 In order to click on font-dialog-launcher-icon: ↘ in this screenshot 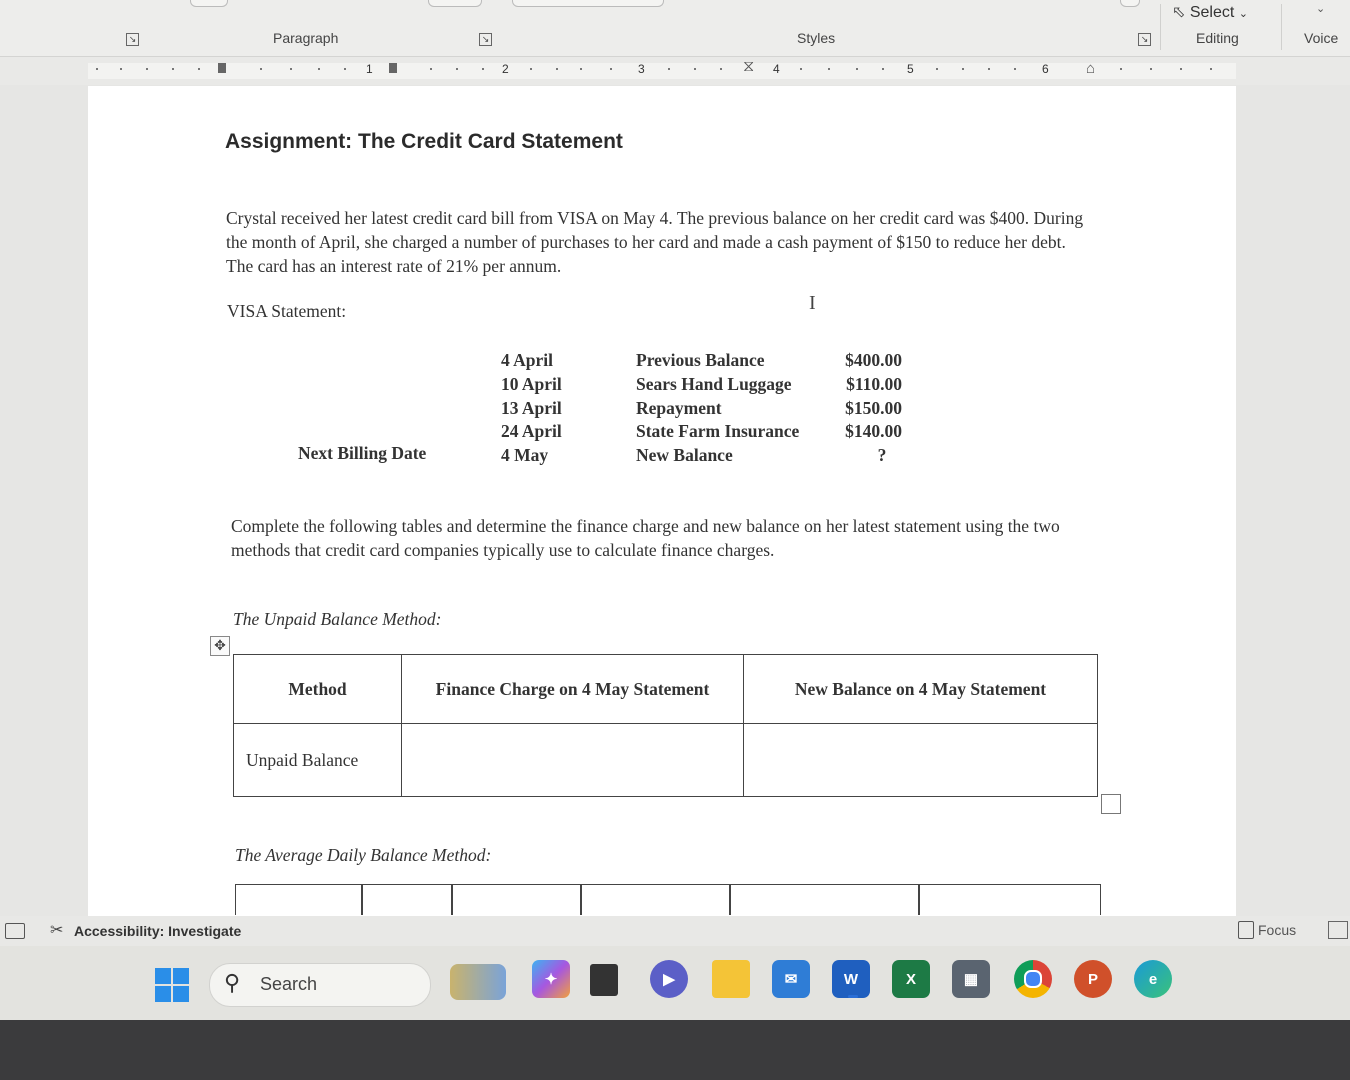, I will do `click(132, 39)`.